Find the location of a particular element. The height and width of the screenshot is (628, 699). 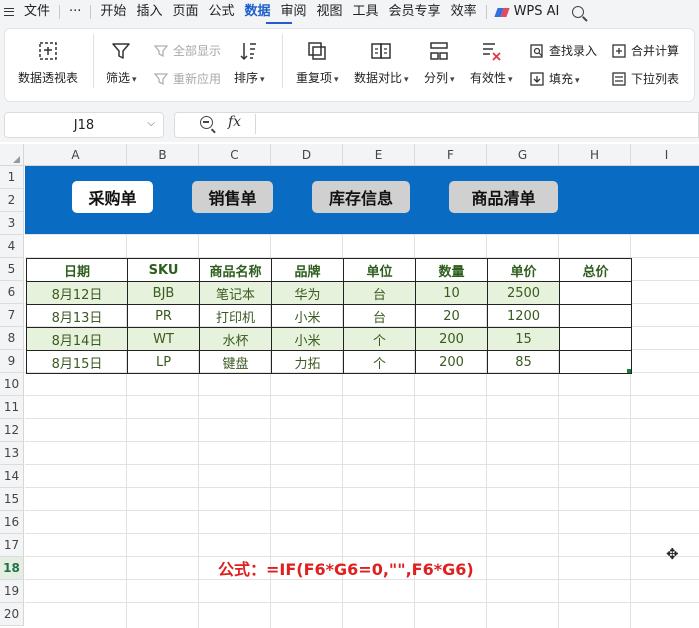

cell-date: 8月13日 is located at coordinates (77, 316).